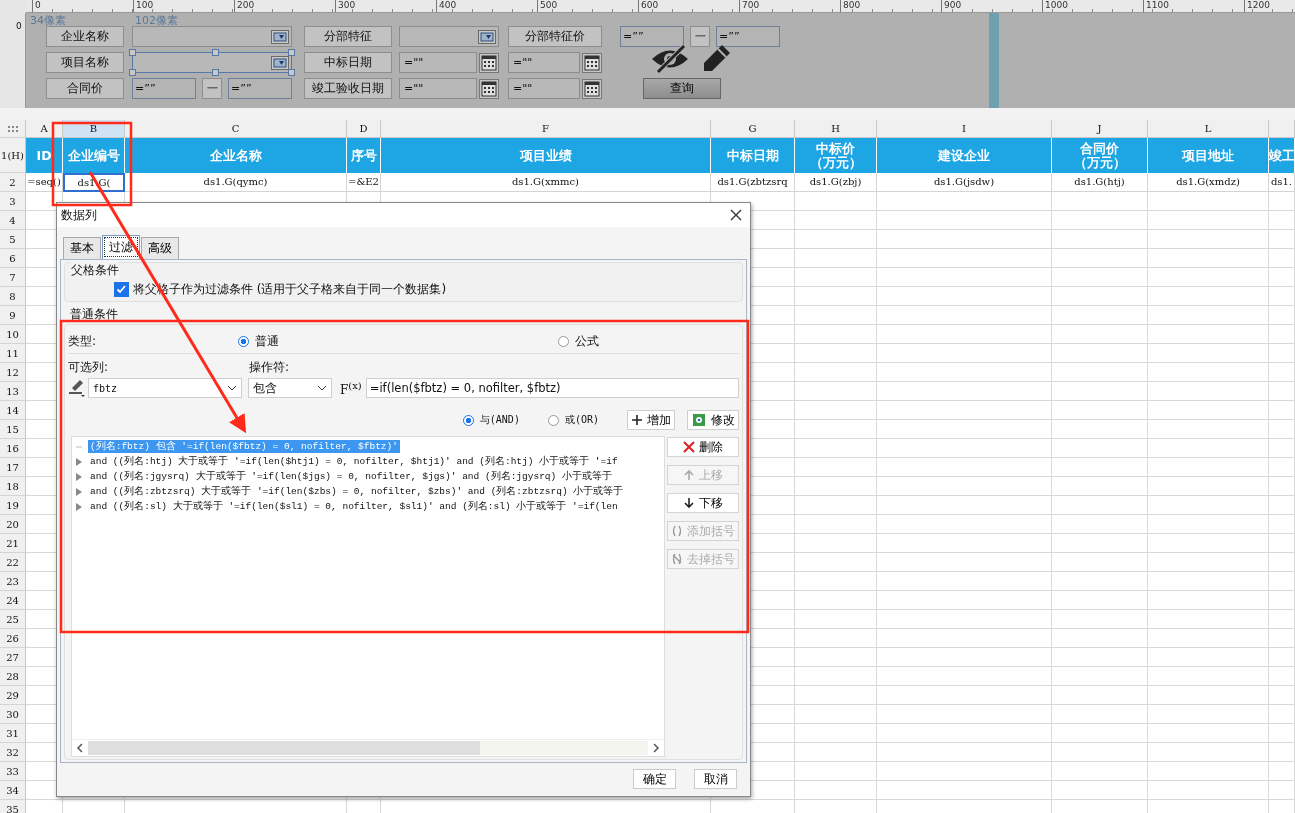  Describe the element at coordinates (13, 619) in the screenshot. I see `row-number: 25` at that location.